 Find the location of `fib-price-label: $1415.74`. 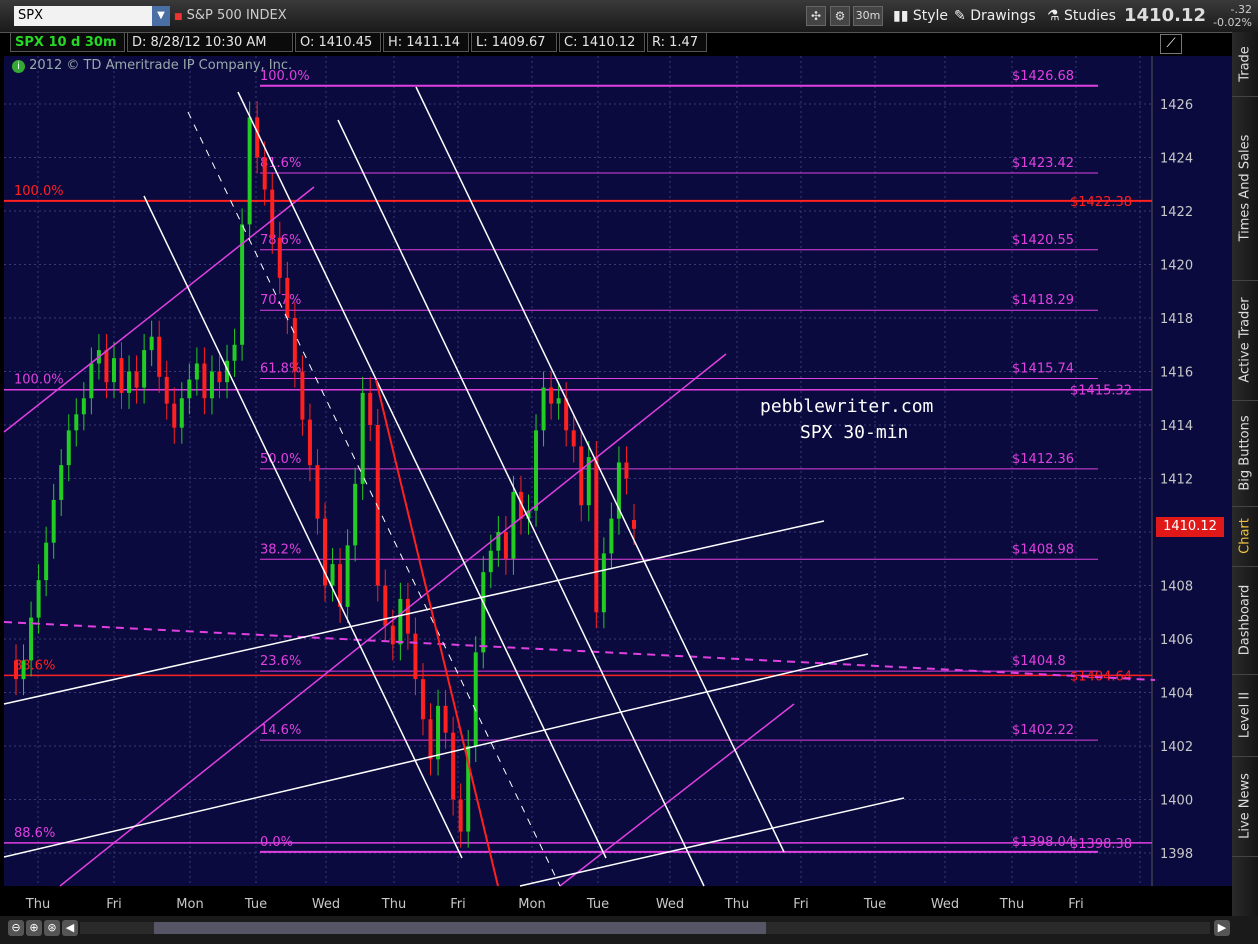

fib-price-label: $1415.74 is located at coordinates (1043, 368).